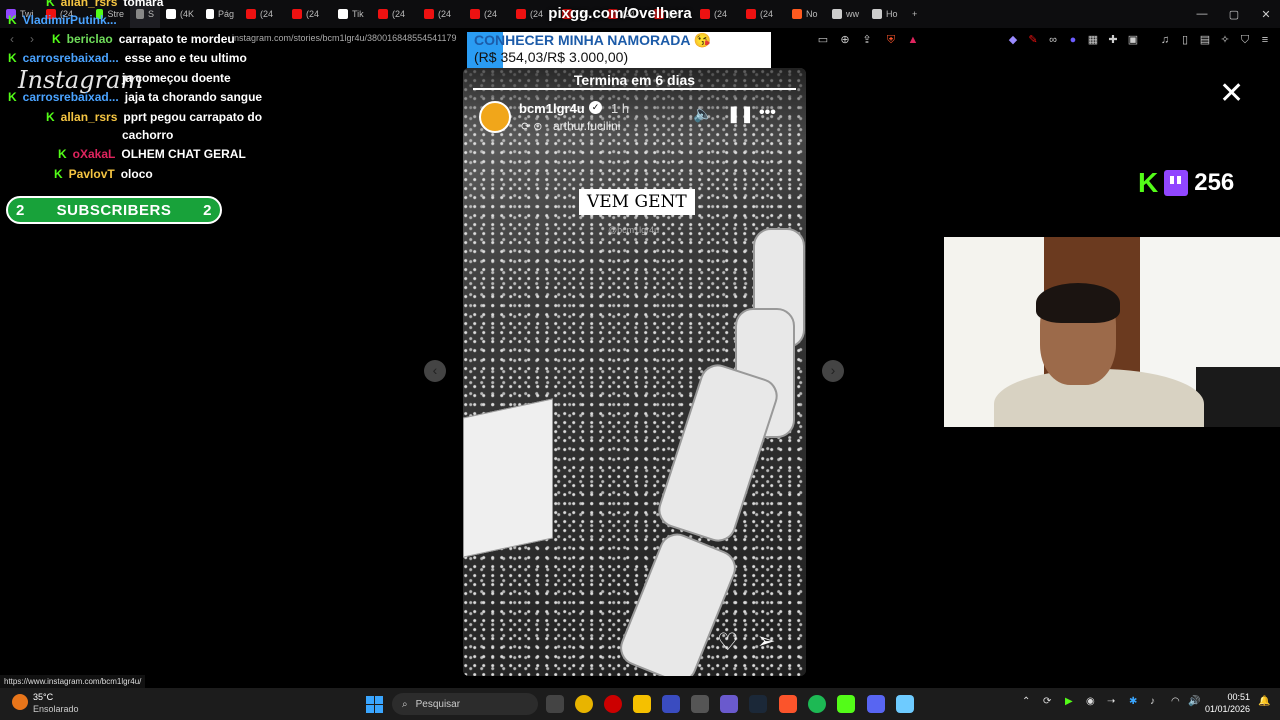 Image resolution: width=1280 pixels, height=720 pixels. Describe the element at coordinates (642, 704) in the screenshot. I see `file-explorer-icon` at that location.